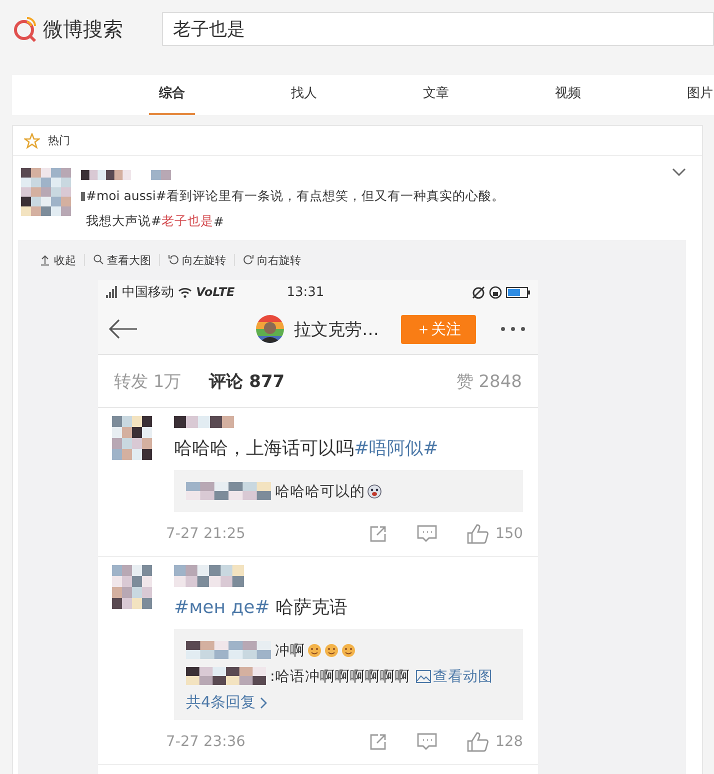 The width and height of the screenshot is (714, 774). I want to click on lock-icon, so click(495, 292).